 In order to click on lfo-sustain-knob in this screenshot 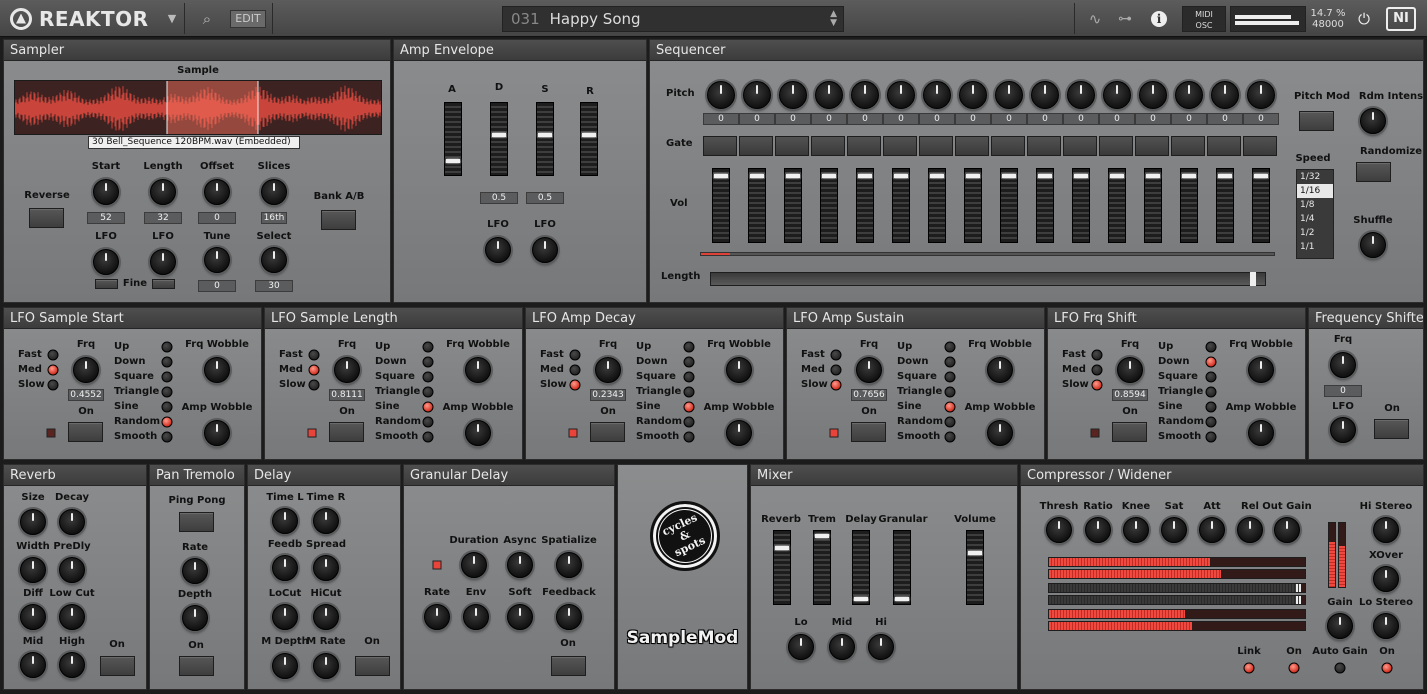, I will do `click(545, 250)`.